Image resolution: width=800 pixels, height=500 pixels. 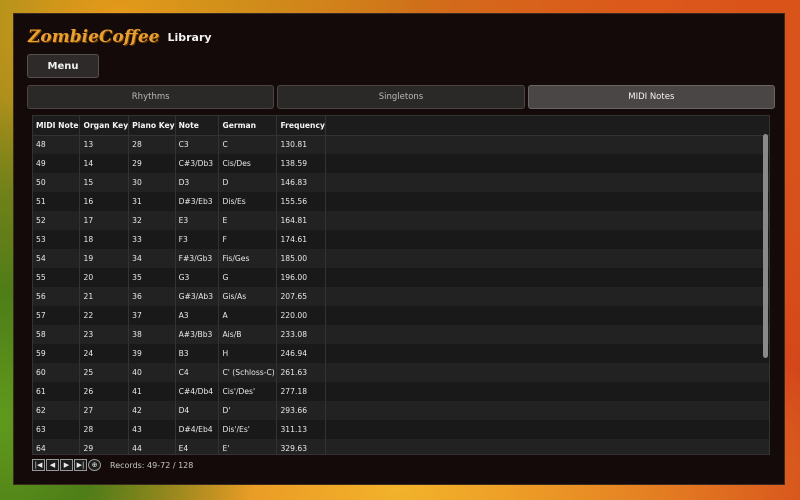 What do you see at coordinates (197, 220) in the screenshot?
I see `table-cell: E3` at bounding box center [197, 220].